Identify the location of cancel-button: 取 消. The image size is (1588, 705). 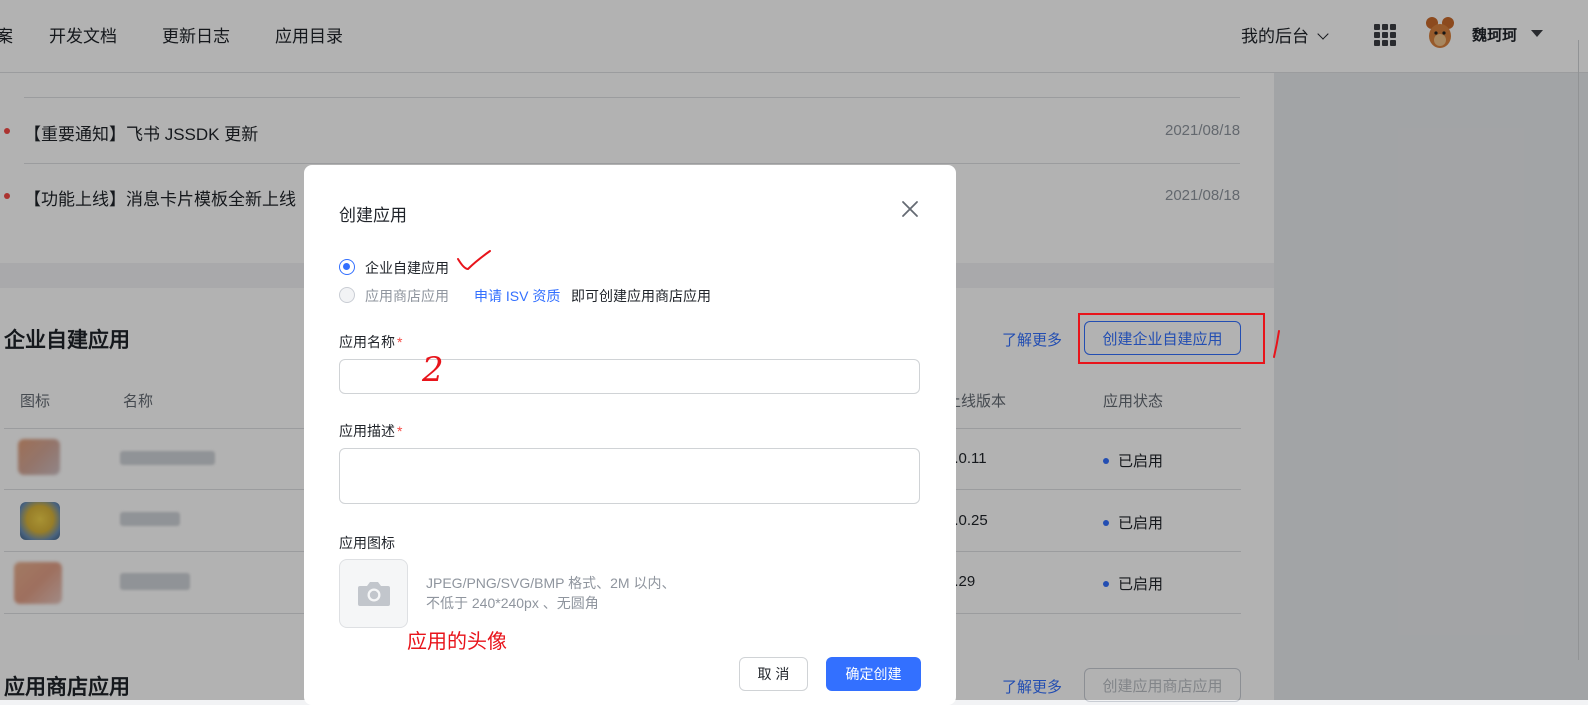
(773, 674).